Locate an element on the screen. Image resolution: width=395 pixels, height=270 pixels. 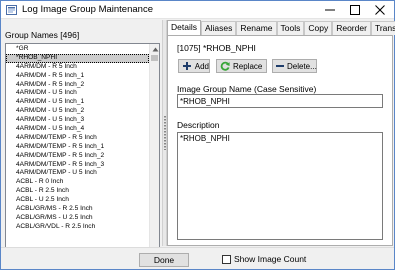
maximize-button is located at coordinates (355, 9).